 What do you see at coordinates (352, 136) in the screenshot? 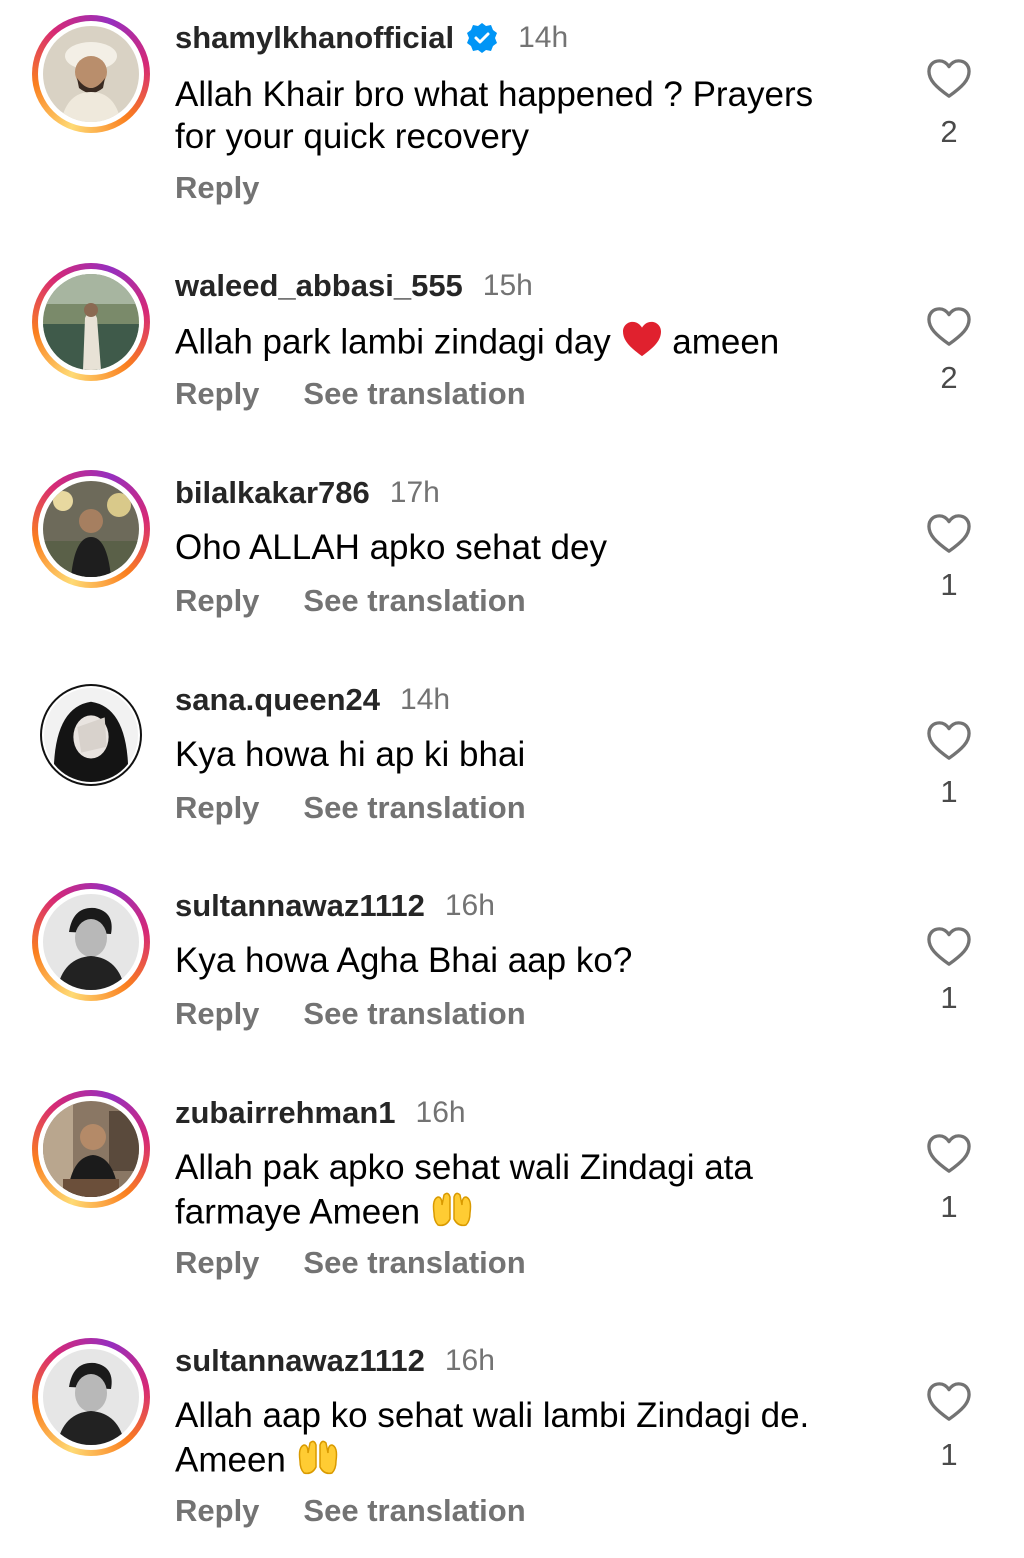
I see `comment-text-line: for your quick recovery` at bounding box center [352, 136].